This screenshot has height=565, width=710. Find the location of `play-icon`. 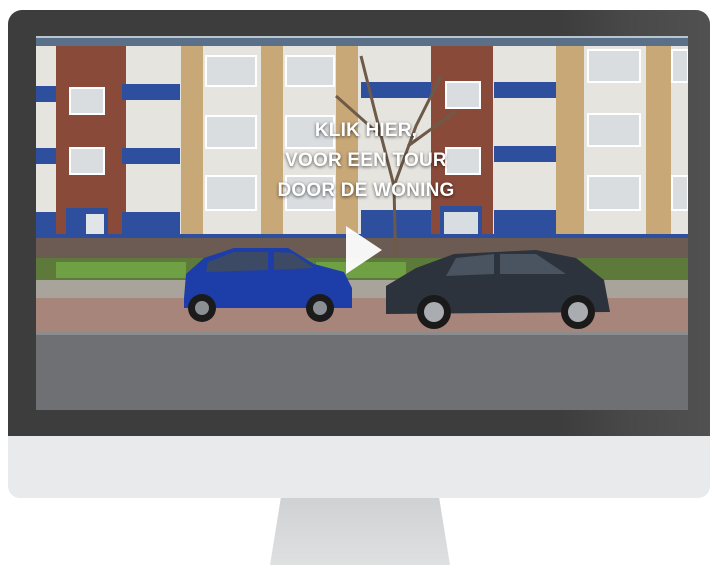

play-icon is located at coordinates (364, 250).